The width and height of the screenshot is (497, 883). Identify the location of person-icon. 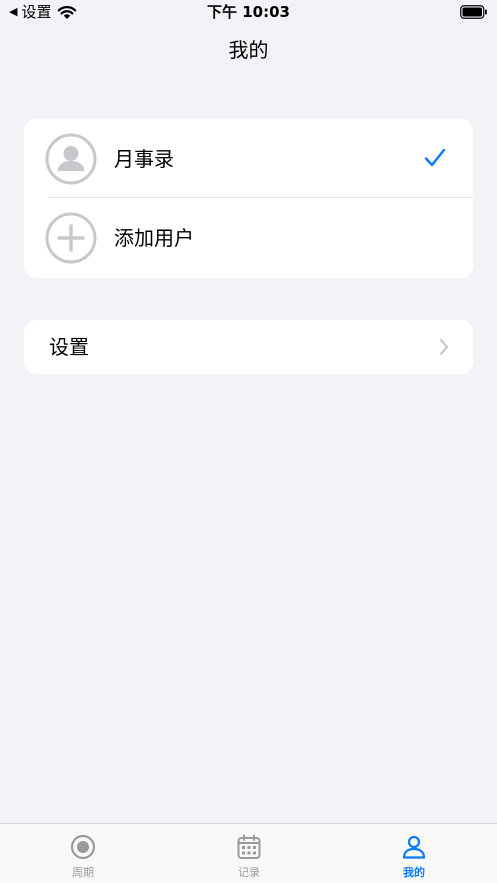
(414, 847).